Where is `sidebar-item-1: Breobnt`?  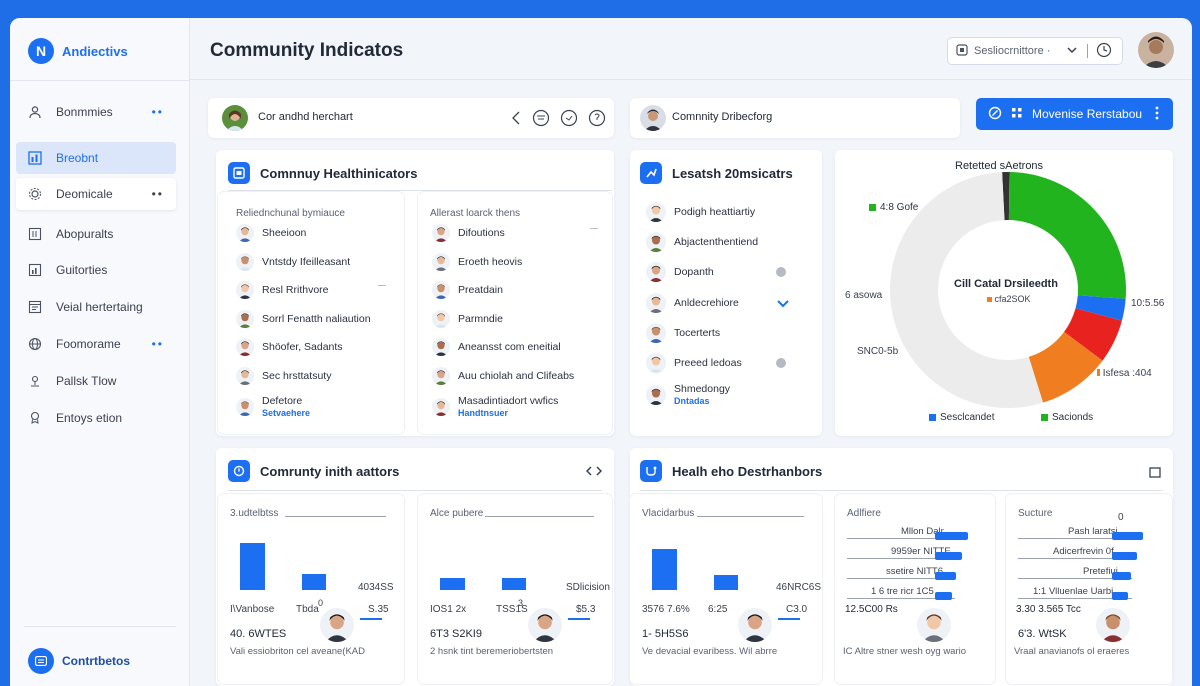 sidebar-item-1: Breobnt is located at coordinates (96, 158).